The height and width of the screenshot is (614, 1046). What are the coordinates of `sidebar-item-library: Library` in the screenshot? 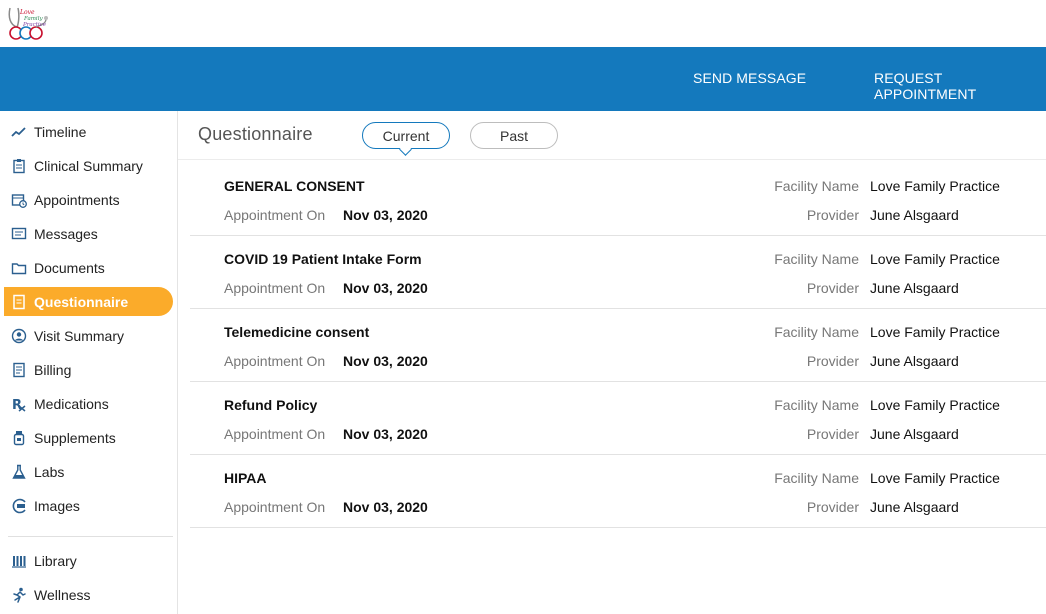 It's located at (88, 560).